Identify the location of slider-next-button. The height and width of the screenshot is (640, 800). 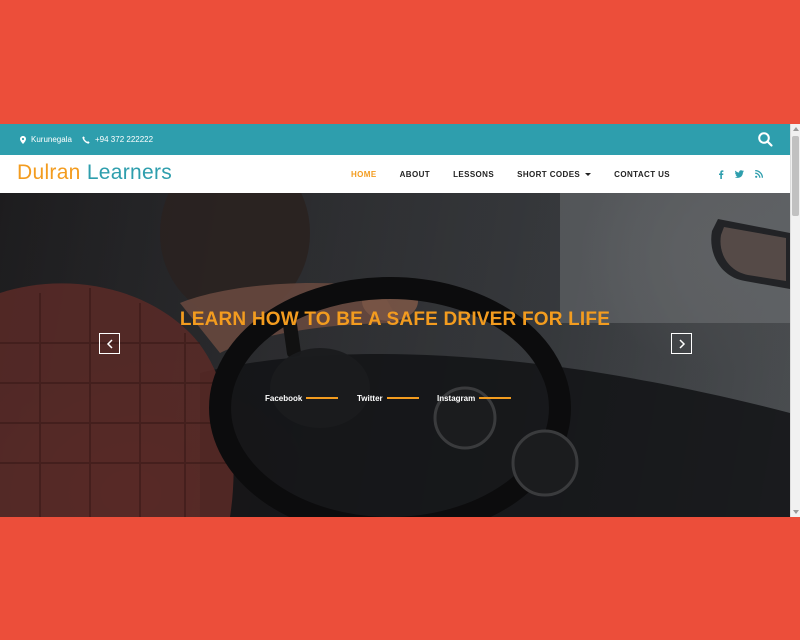
(681, 343).